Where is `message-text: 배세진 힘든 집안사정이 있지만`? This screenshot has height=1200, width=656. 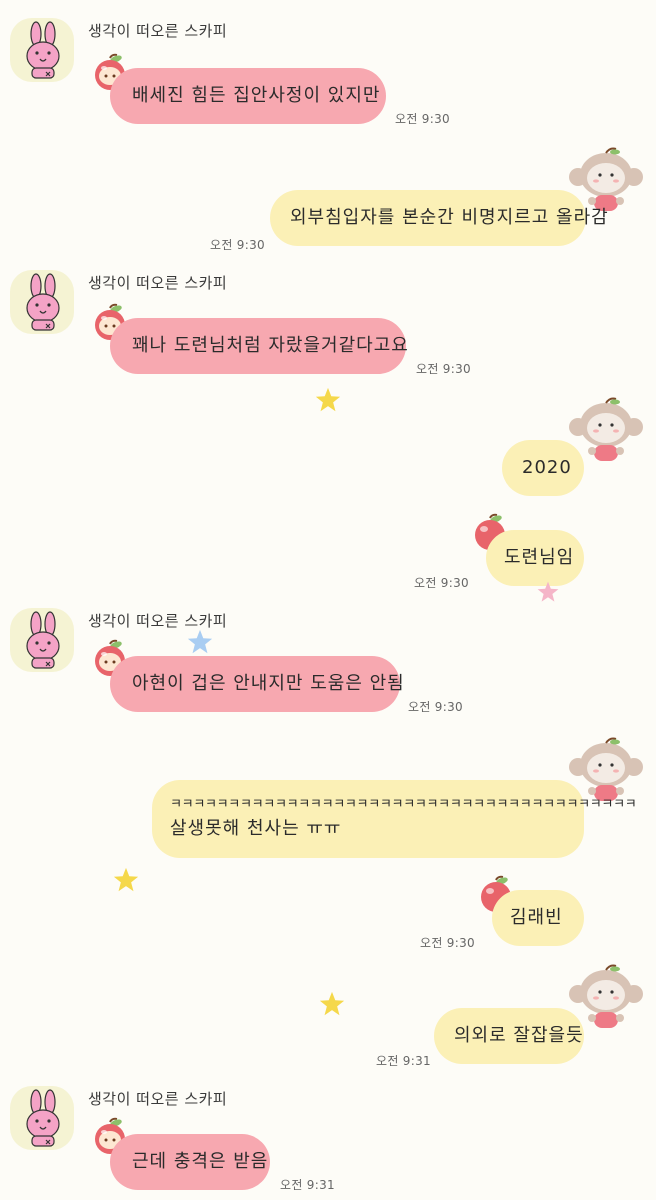 message-text: 배세진 힘든 집안사정이 있지만 is located at coordinates (256, 95).